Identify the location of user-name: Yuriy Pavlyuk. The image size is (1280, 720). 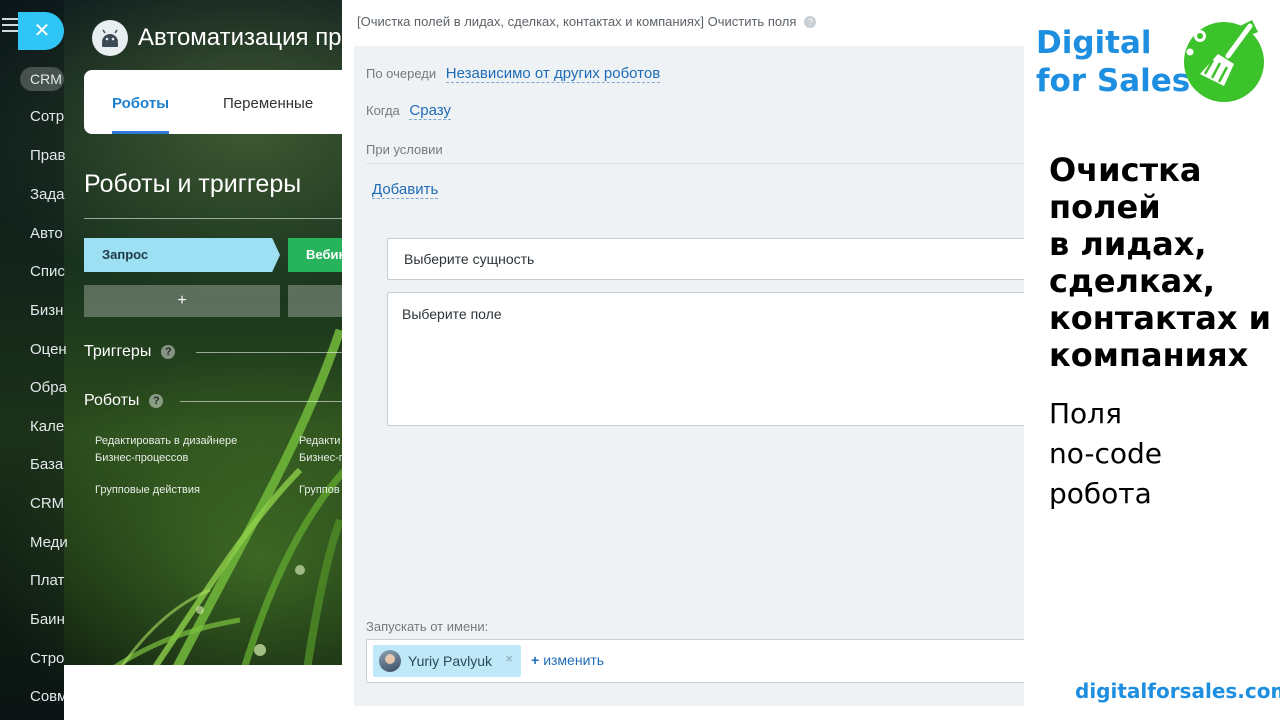
(450, 661).